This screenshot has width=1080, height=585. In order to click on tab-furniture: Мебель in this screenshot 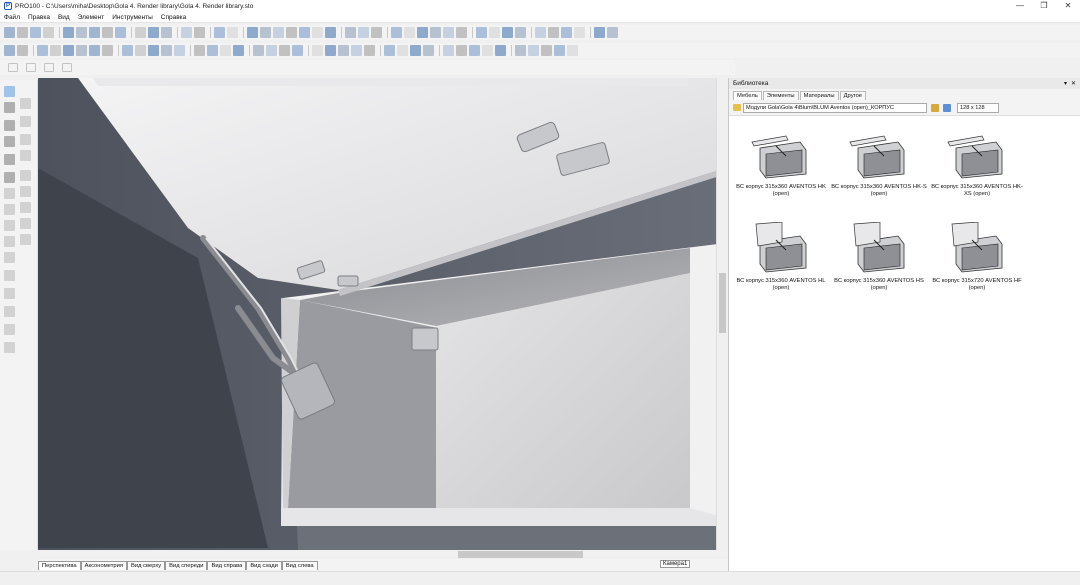, I will do `click(747, 95)`.